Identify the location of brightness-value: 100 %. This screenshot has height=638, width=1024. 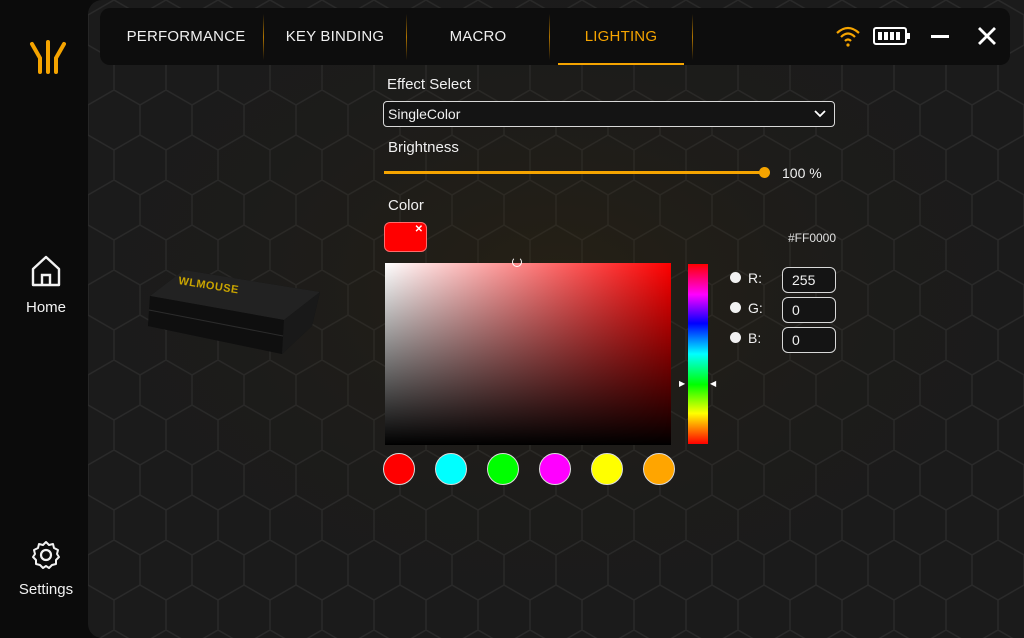
(802, 173).